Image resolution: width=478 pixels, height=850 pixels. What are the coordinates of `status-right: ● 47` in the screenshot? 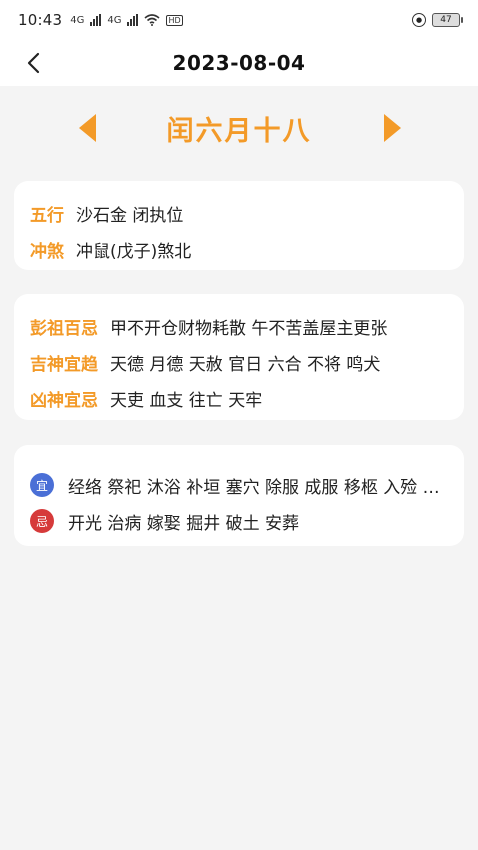 It's located at (437, 20).